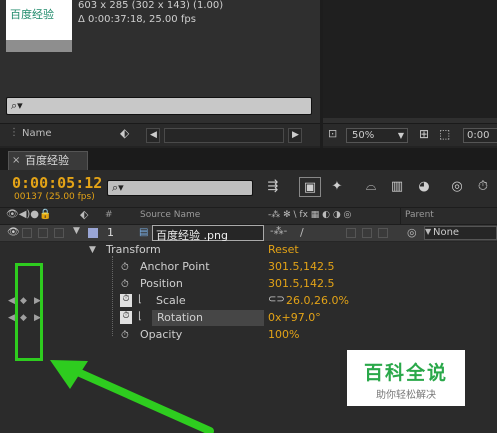 The width and height of the screenshot is (497, 433). What do you see at coordinates (180, 317) in the screenshot?
I see `rotation-label: Rotation` at bounding box center [180, 317].